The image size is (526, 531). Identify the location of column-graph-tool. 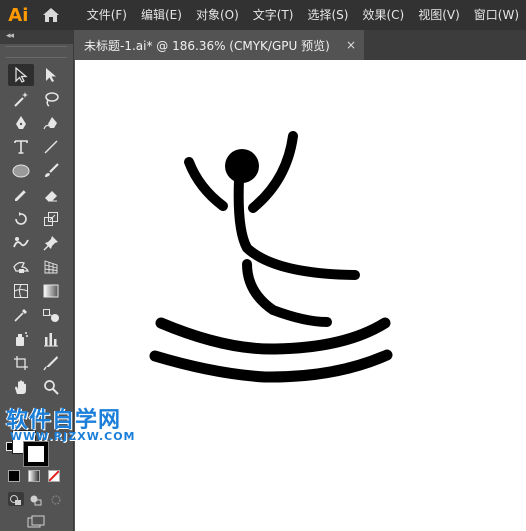
(51, 339).